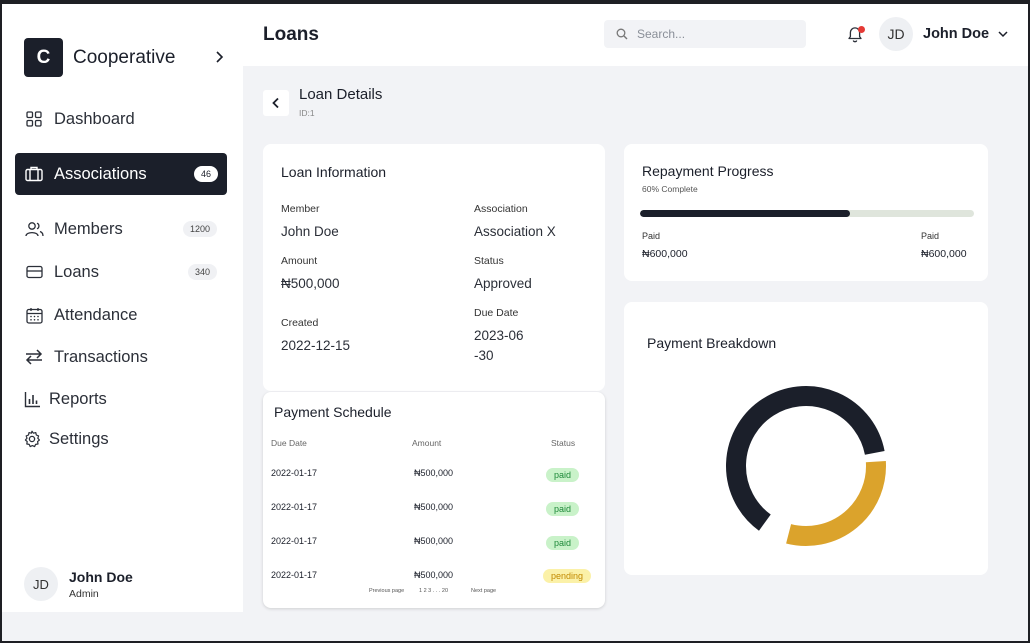 The image size is (1030, 643). What do you see at coordinates (34, 174) in the screenshot?
I see `briefcase-icon` at bounding box center [34, 174].